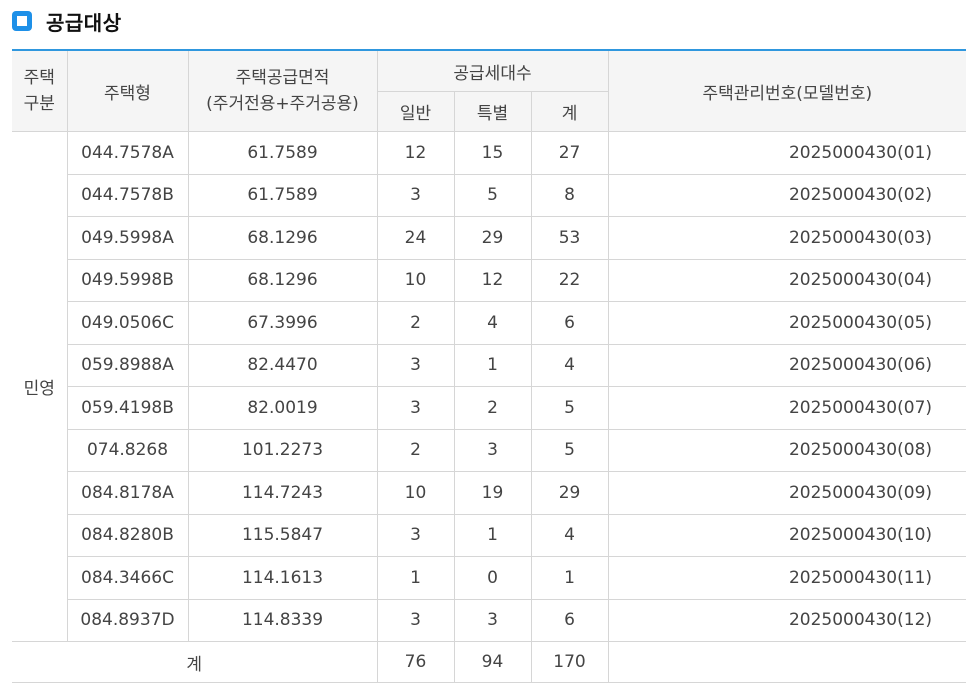  I want to click on table-row: 049.0506C 67.3996 2 4 6 2025000430(05), so click(489, 323).